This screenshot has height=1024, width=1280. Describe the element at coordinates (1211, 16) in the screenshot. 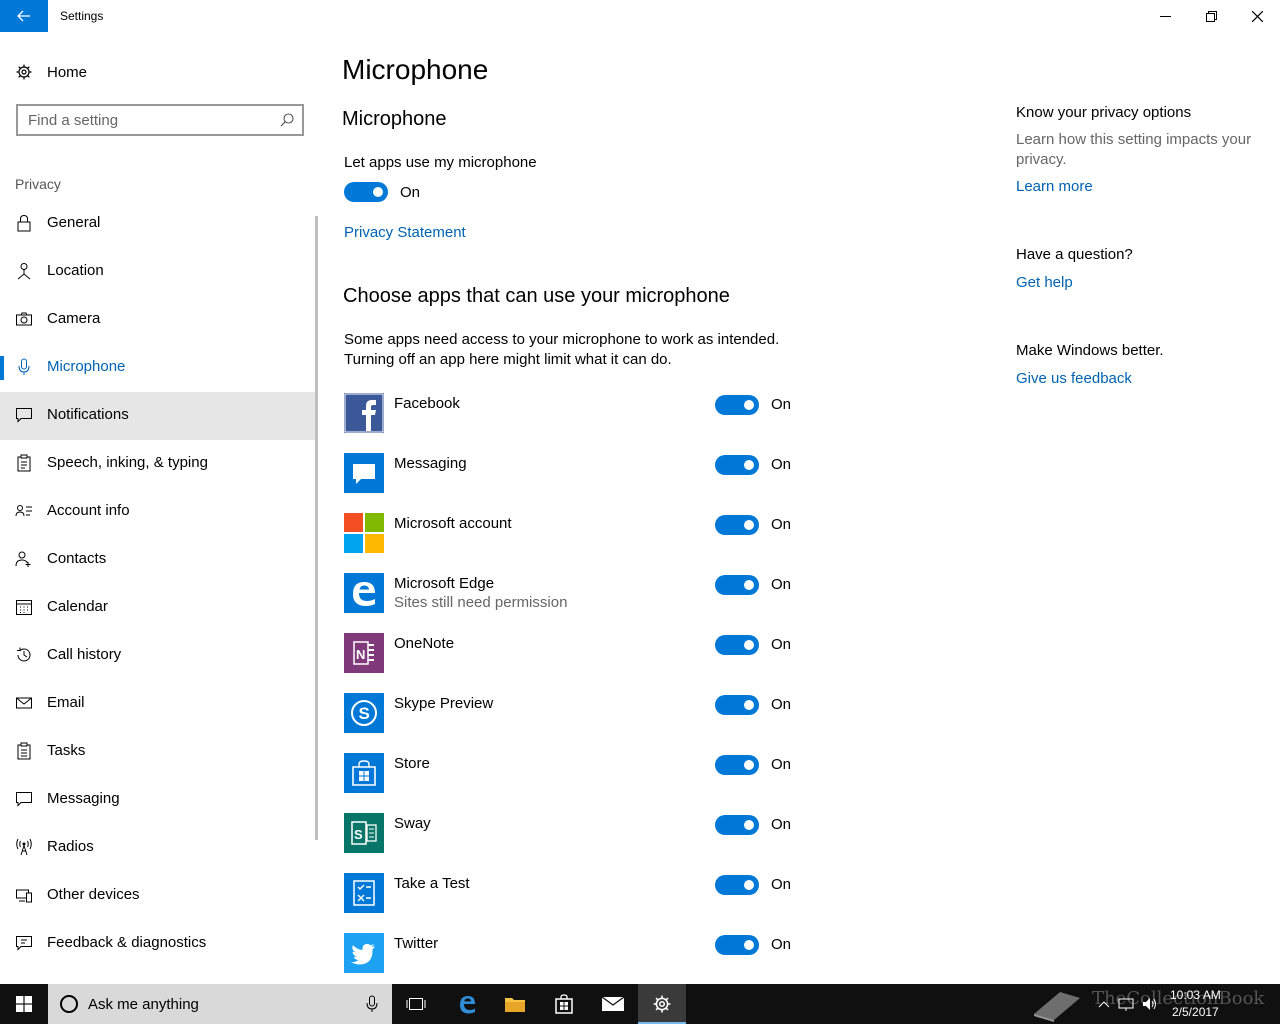

I see `restore-button` at that location.